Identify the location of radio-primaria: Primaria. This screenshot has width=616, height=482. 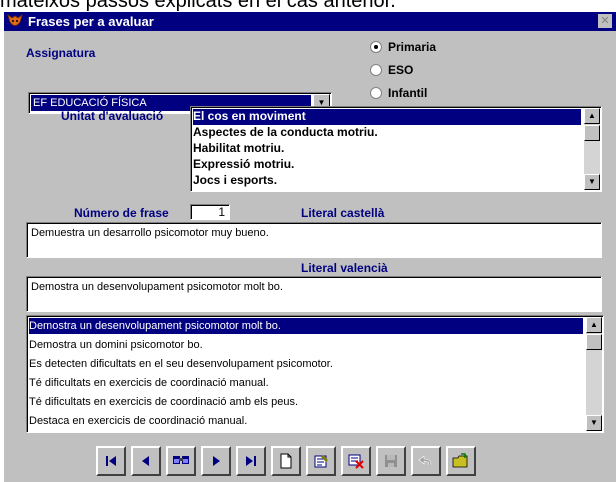
(403, 47).